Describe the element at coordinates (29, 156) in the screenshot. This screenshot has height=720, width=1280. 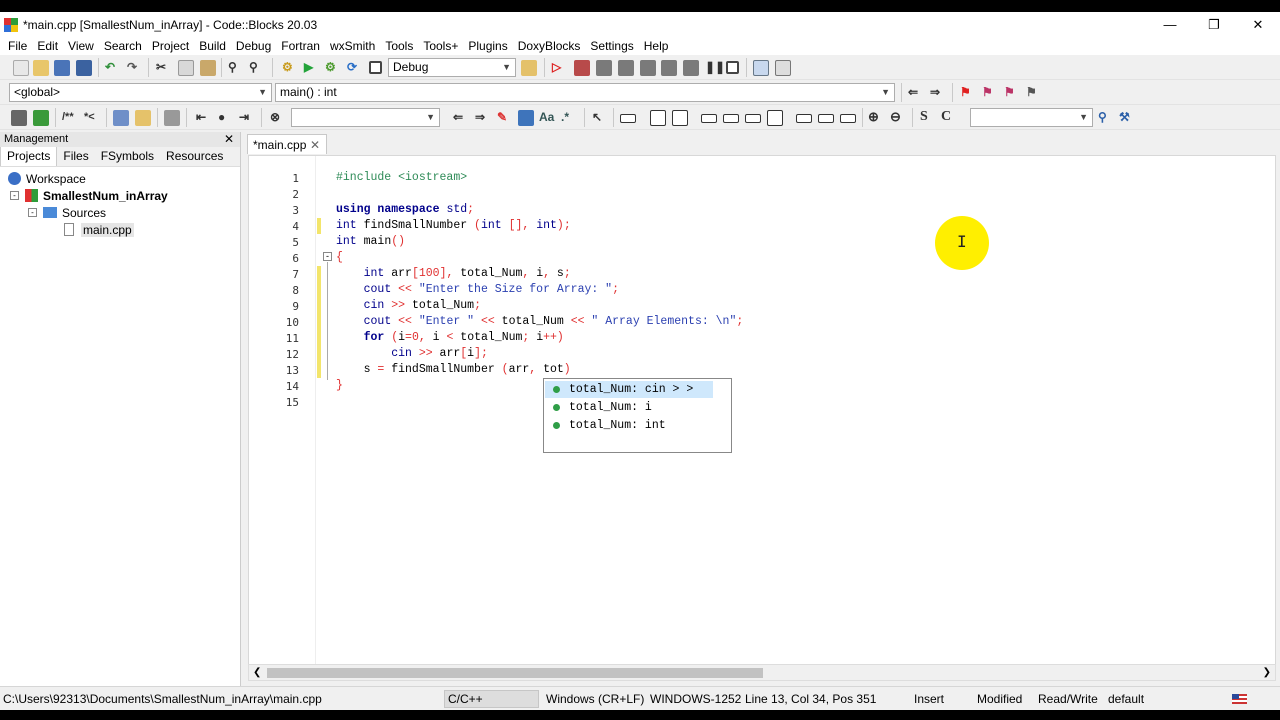
I see `tab-projects: Projects` at that location.